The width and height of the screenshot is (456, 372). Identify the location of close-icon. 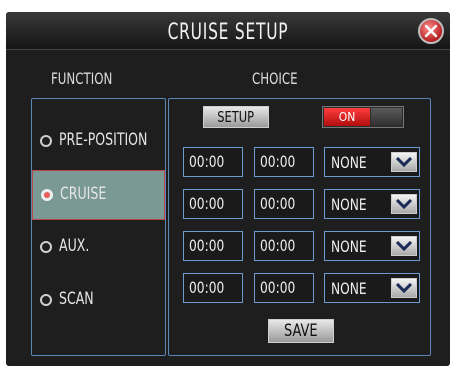
(431, 31).